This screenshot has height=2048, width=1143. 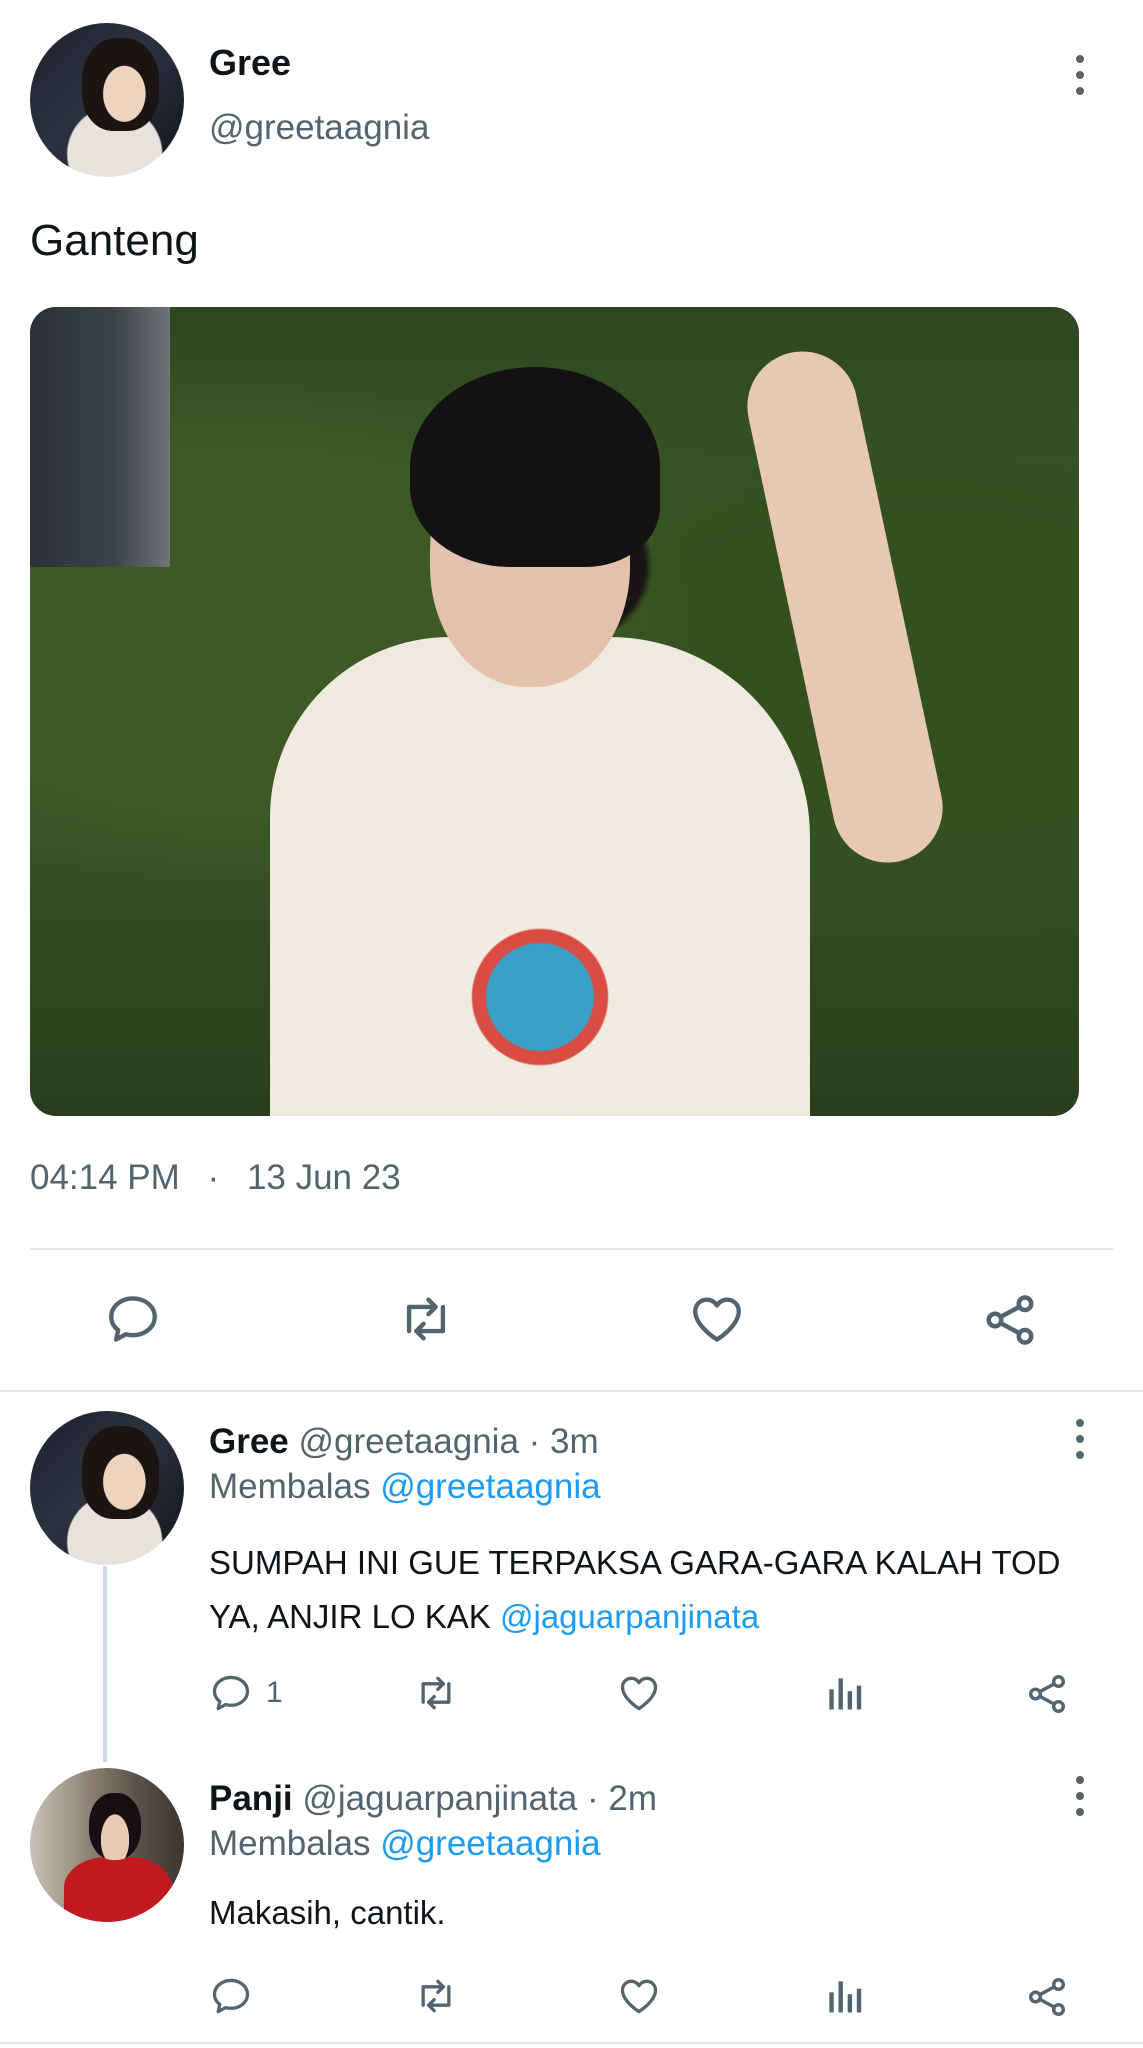 What do you see at coordinates (1010, 1320) in the screenshot?
I see `share-icon` at bounding box center [1010, 1320].